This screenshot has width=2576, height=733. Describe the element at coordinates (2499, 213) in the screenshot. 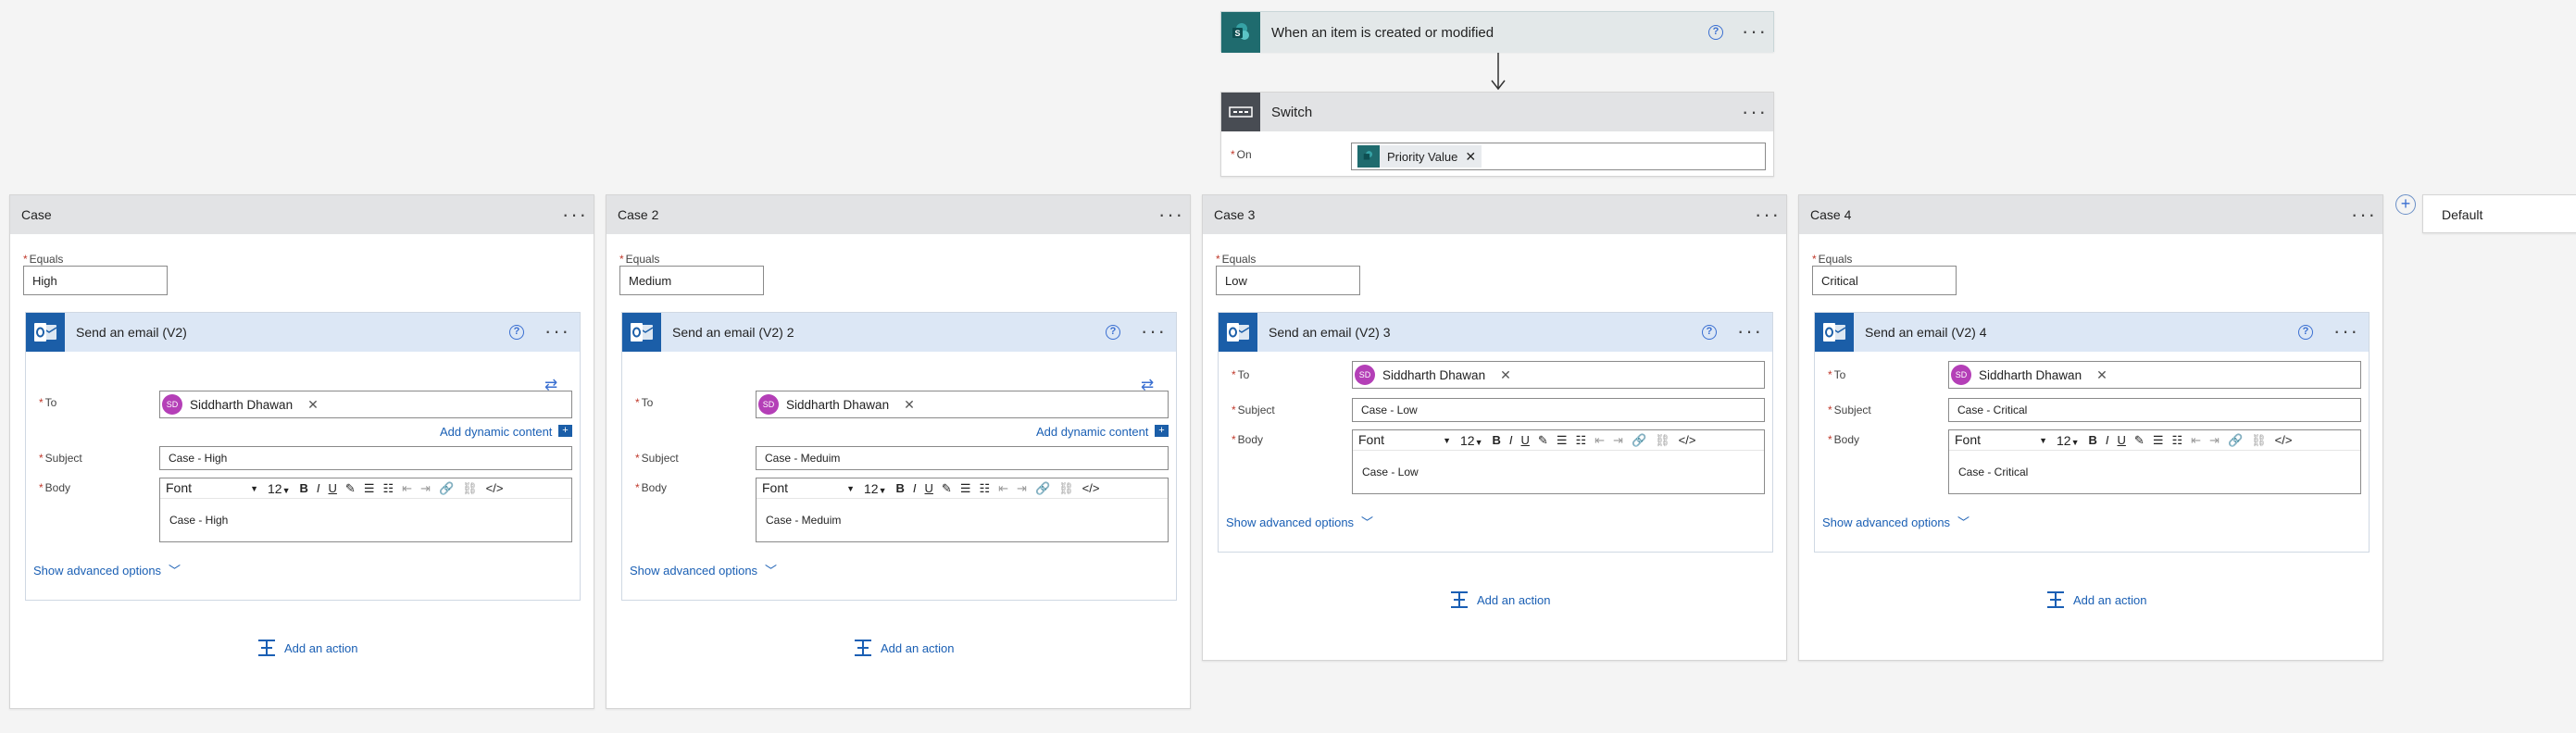

I see `default-card: Default` at that location.